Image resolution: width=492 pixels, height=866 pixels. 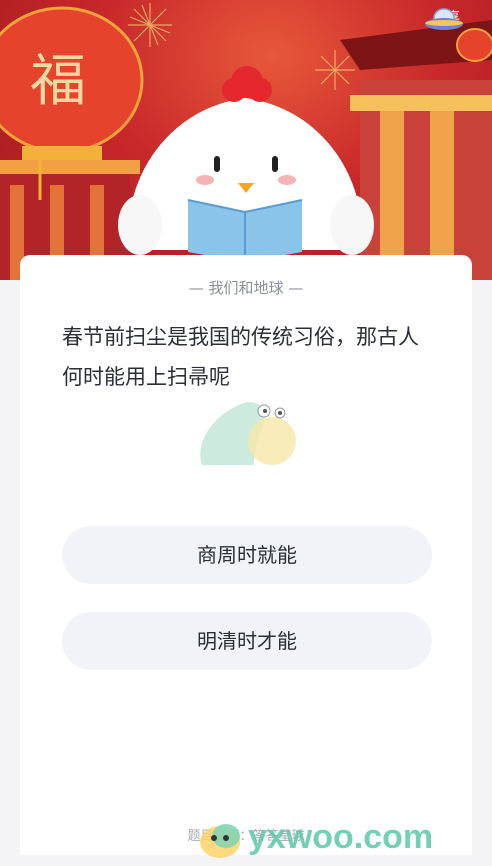 I want to click on watermark-logo-icon: yxwoo.com, so click(x=316, y=838).